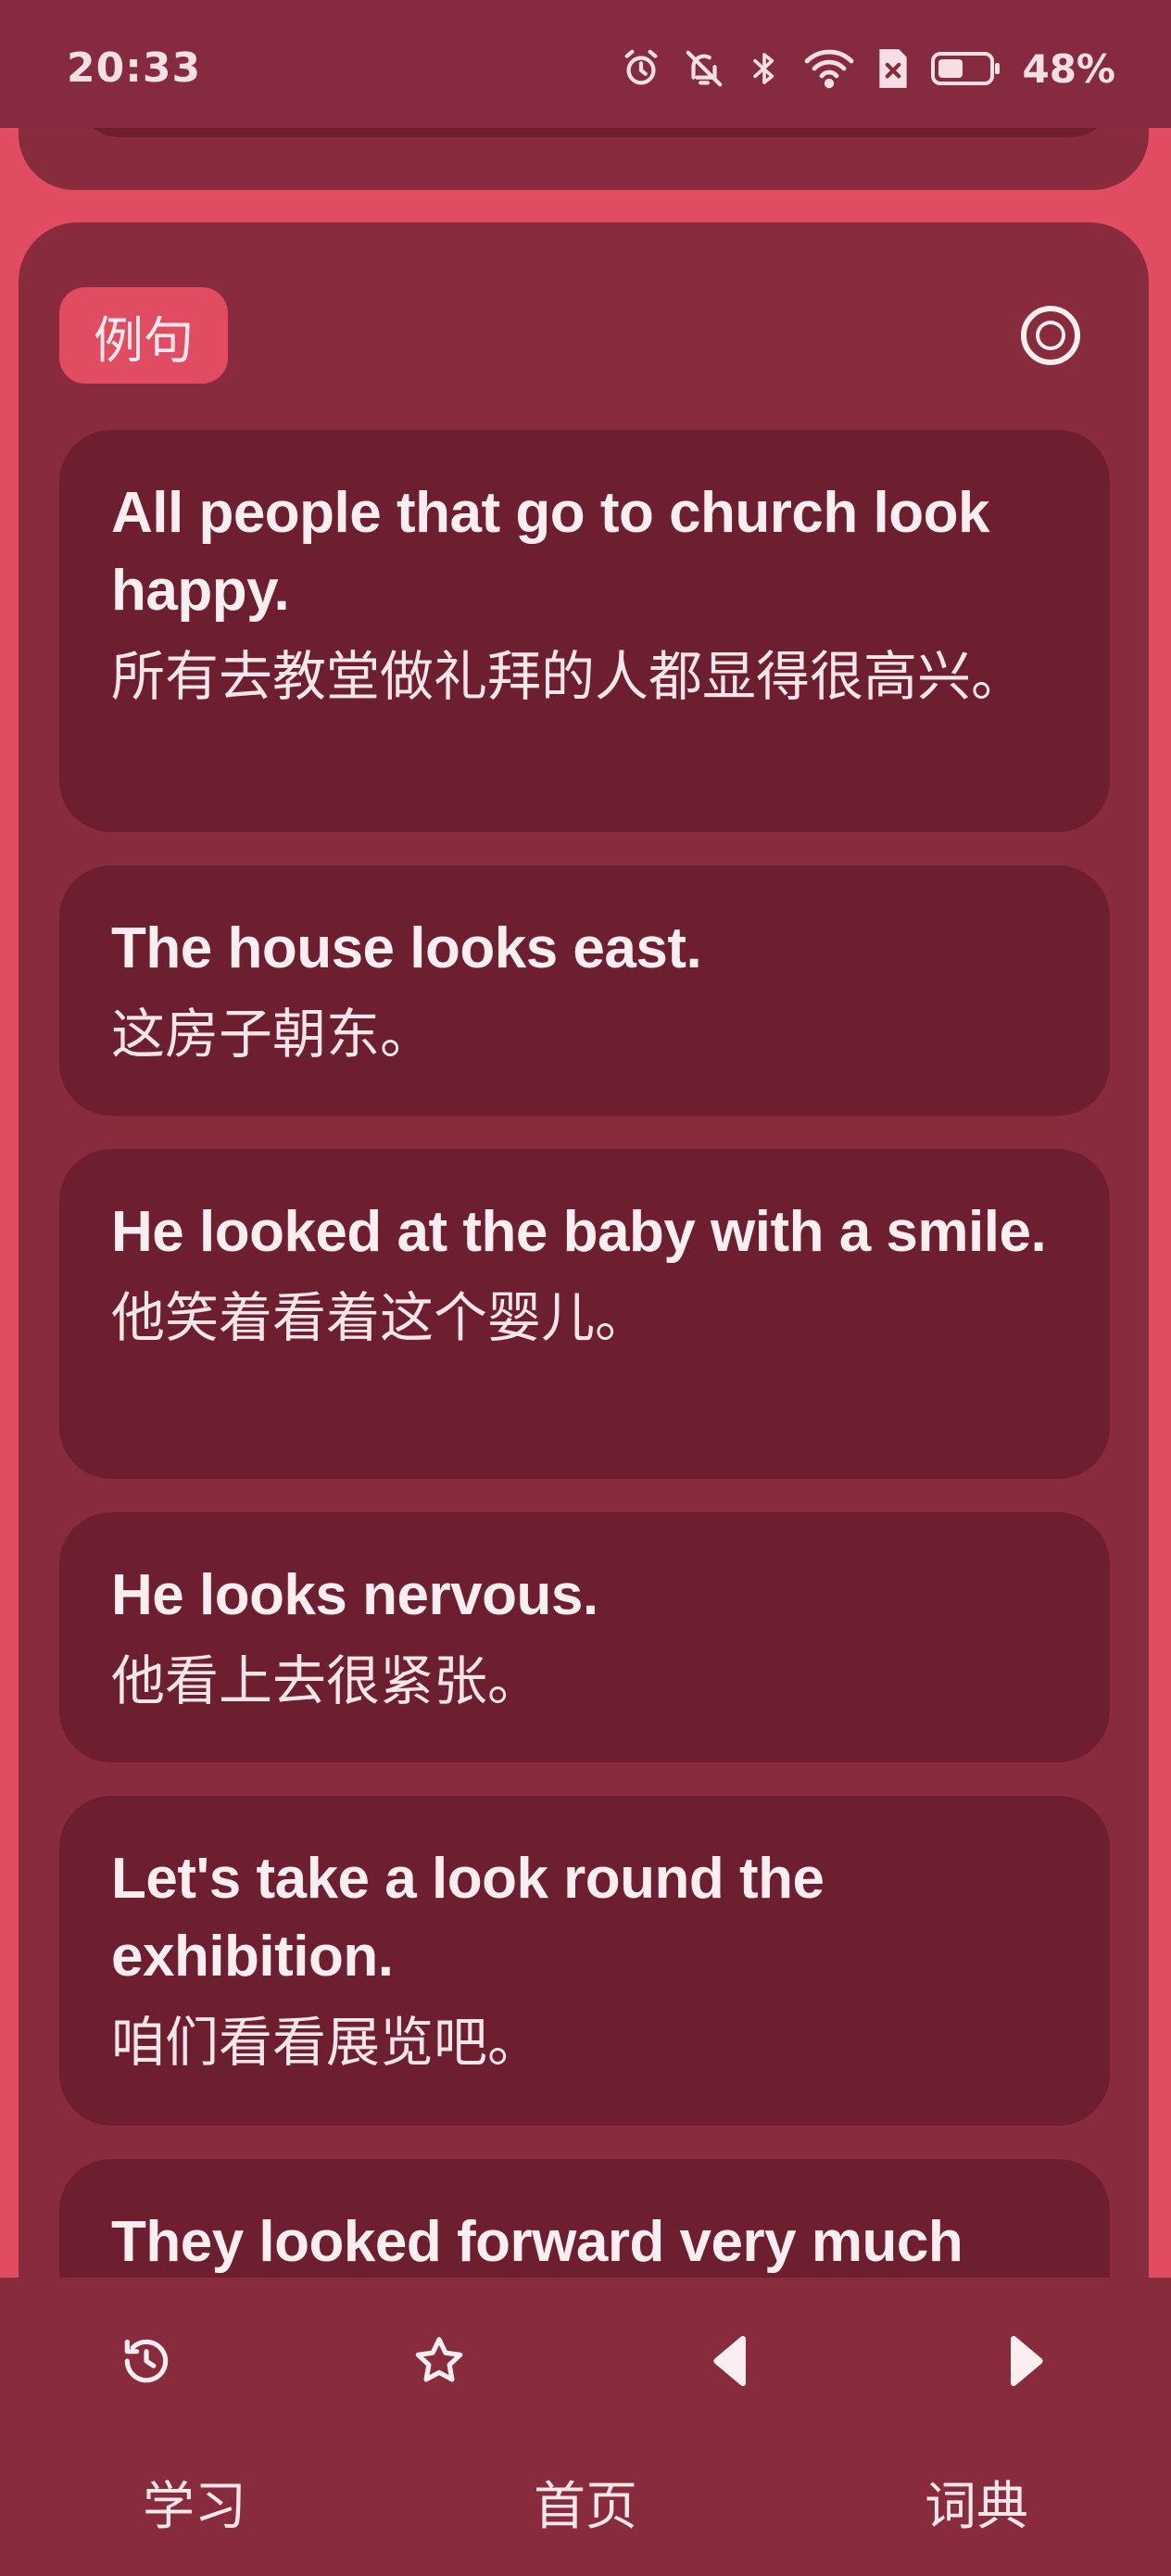 The image size is (1171, 2576). I want to click on example-chinese: 他笑着看着这个婴儿。, so click(380, 1318).